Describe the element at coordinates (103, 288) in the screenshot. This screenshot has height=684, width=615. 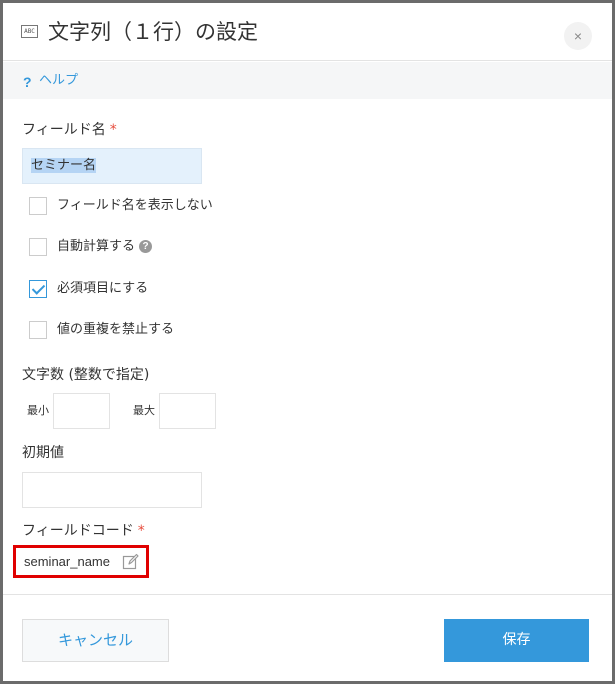
I see `option-required-label: 必須項目にする` at that location.